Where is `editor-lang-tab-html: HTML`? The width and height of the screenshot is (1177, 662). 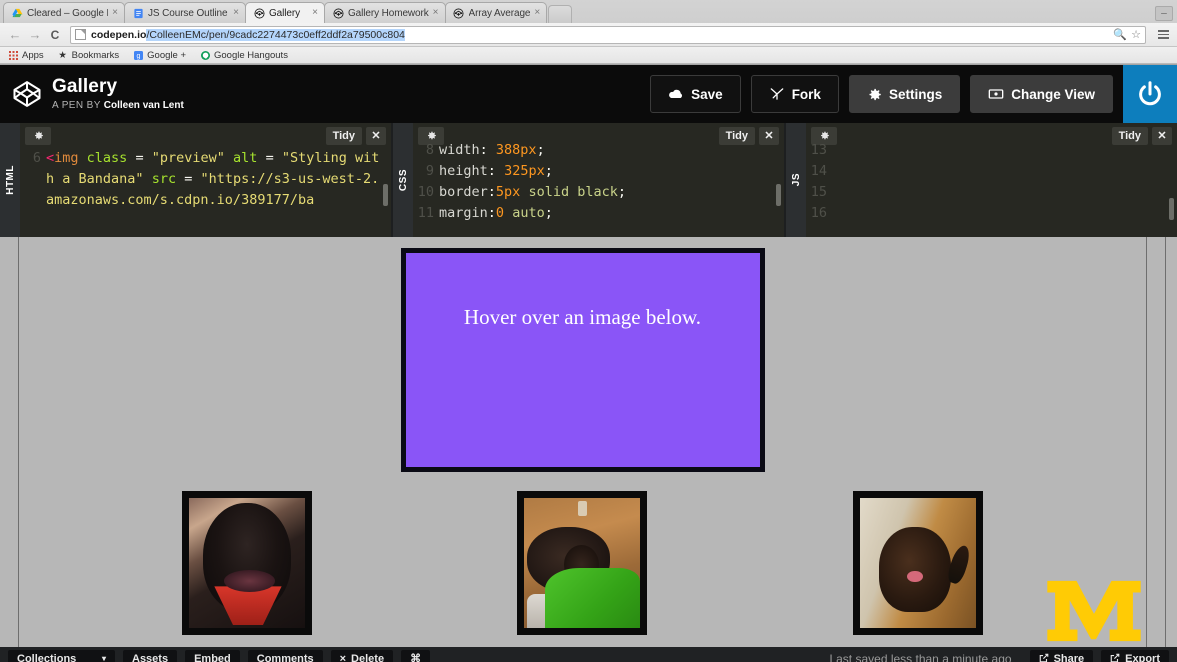 editor-lang-tab-html: HTML is located at coordinates (10, 180).